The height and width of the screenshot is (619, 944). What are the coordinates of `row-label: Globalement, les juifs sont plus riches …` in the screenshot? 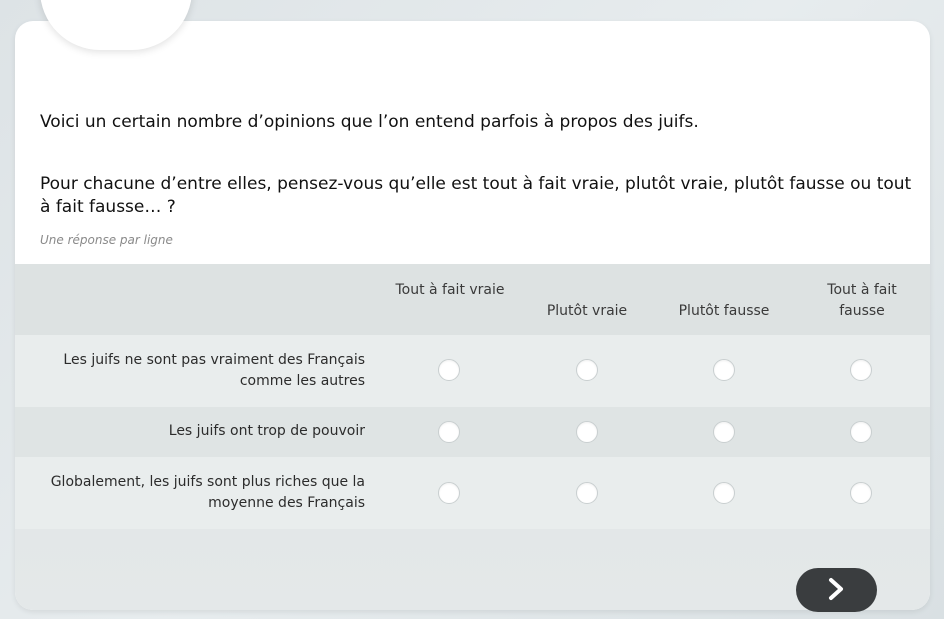 It's located at (207, 492).